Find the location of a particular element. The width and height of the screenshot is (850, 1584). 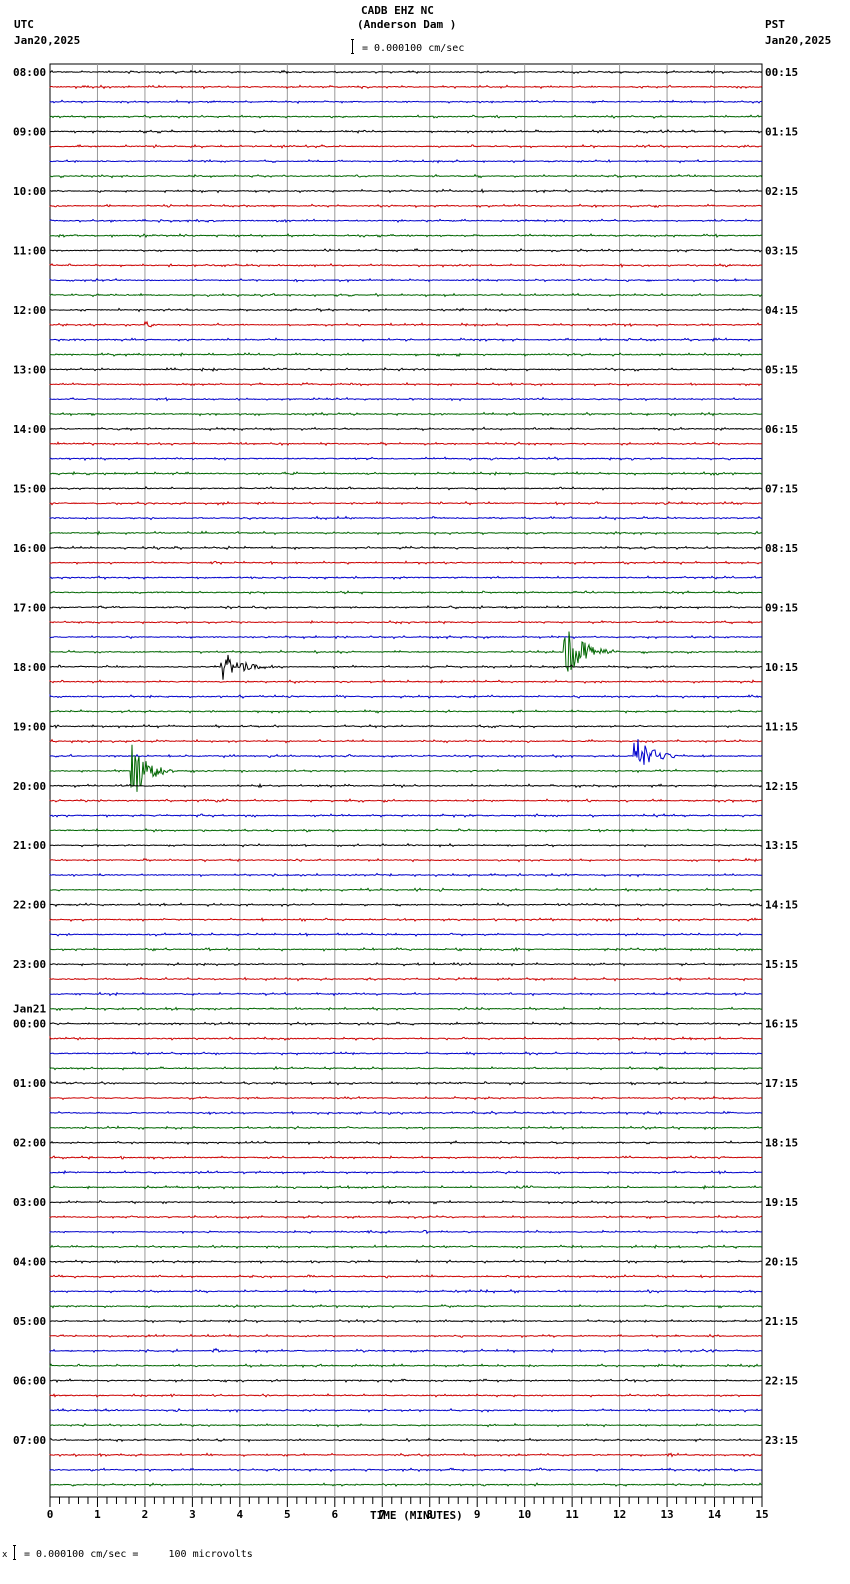

utc-hour-label: 15:00 is located at coordinates (29, 488).